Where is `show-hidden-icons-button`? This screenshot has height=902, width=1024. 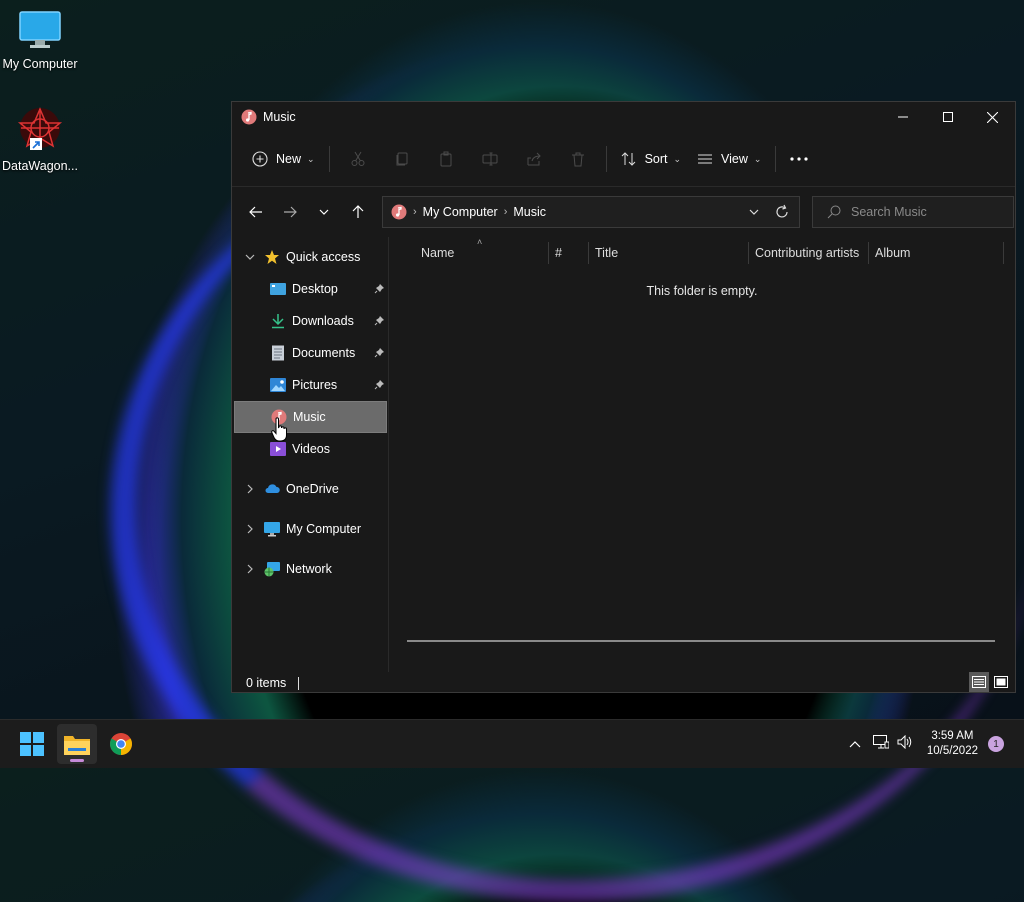
show-hidden-icons-button is located at coordinates (855, 744).